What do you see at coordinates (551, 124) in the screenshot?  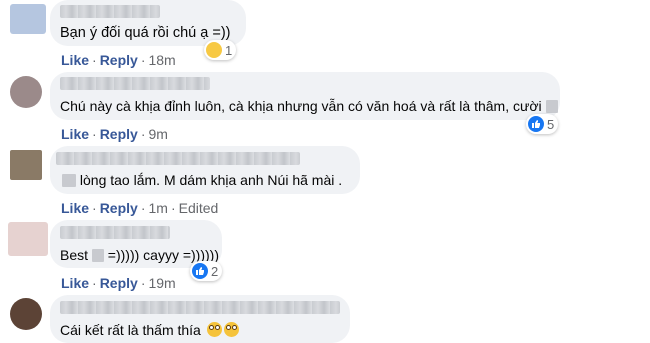 I see `reaction-count: 5` at bounding box center [551, 124].